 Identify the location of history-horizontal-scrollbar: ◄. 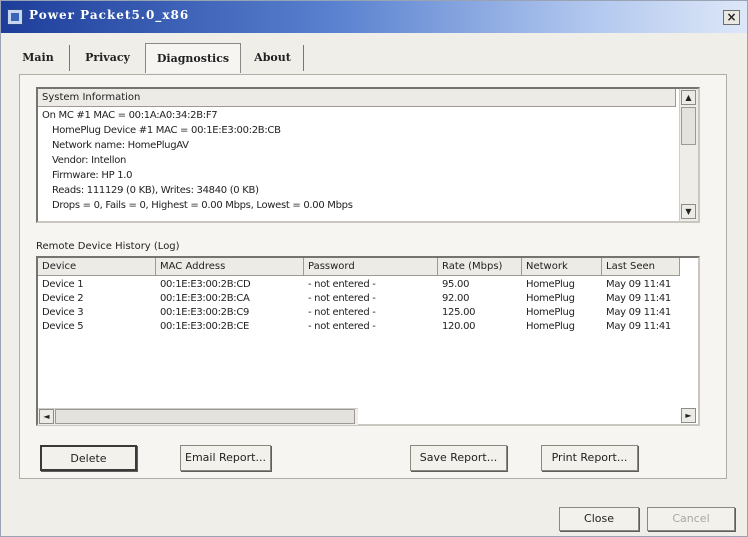
(198, 416).